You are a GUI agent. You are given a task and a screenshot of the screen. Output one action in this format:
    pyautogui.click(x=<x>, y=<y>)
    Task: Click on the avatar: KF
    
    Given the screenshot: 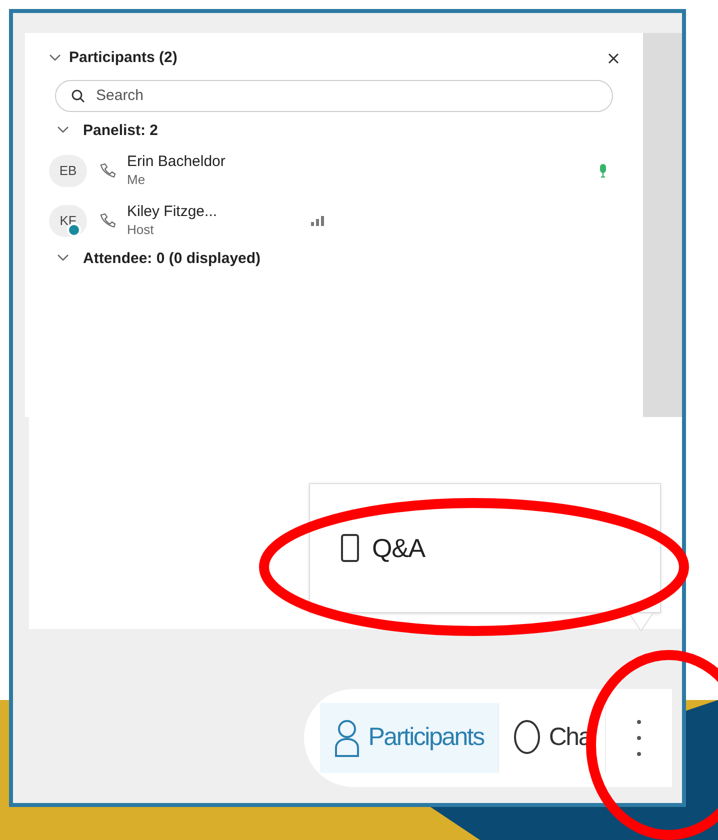 What is the action you would take?
    pyautogui.click(x=68, y=220)
    